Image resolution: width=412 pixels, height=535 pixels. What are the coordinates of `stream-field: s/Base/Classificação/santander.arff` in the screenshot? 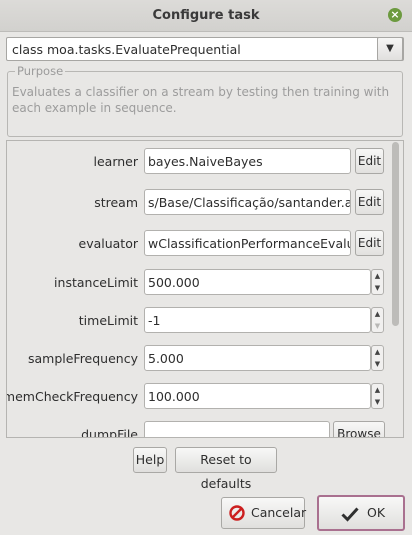 It's located at (247, 202).